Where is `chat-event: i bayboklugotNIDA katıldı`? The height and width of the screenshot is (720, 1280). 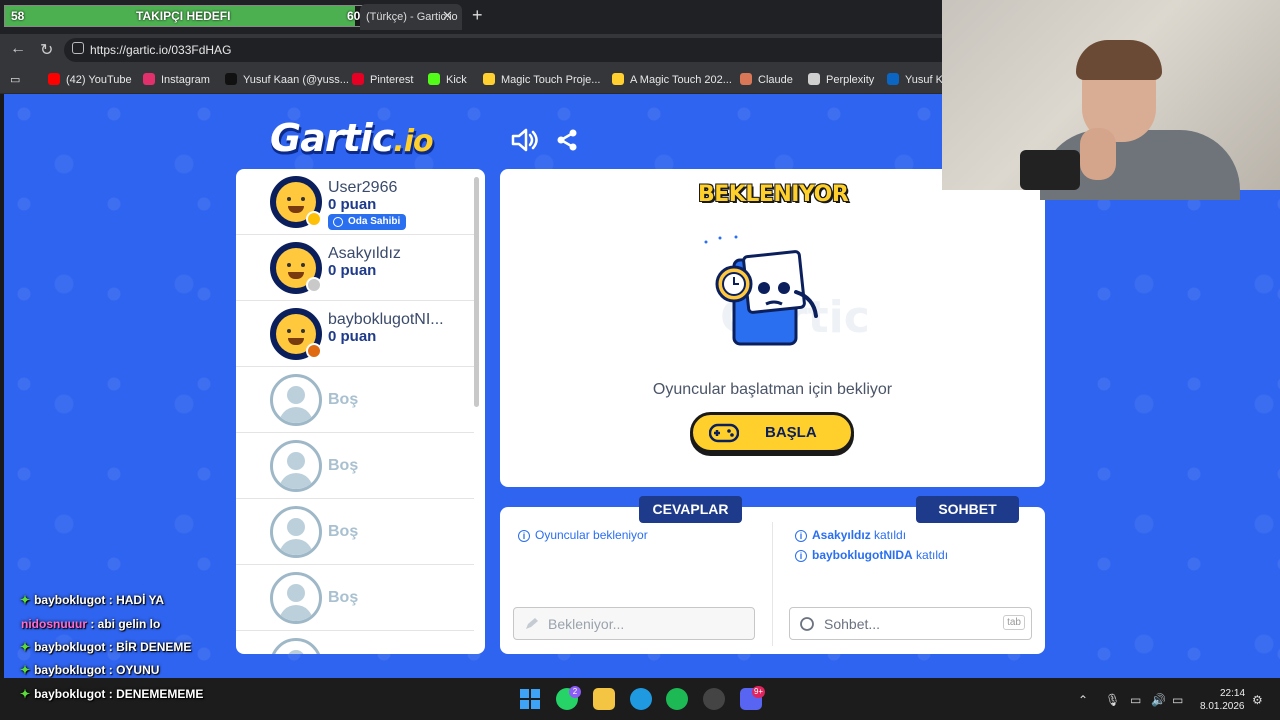 chat-event: i bayboklugotNIDA katıldı is located at coordinates (871, 555).